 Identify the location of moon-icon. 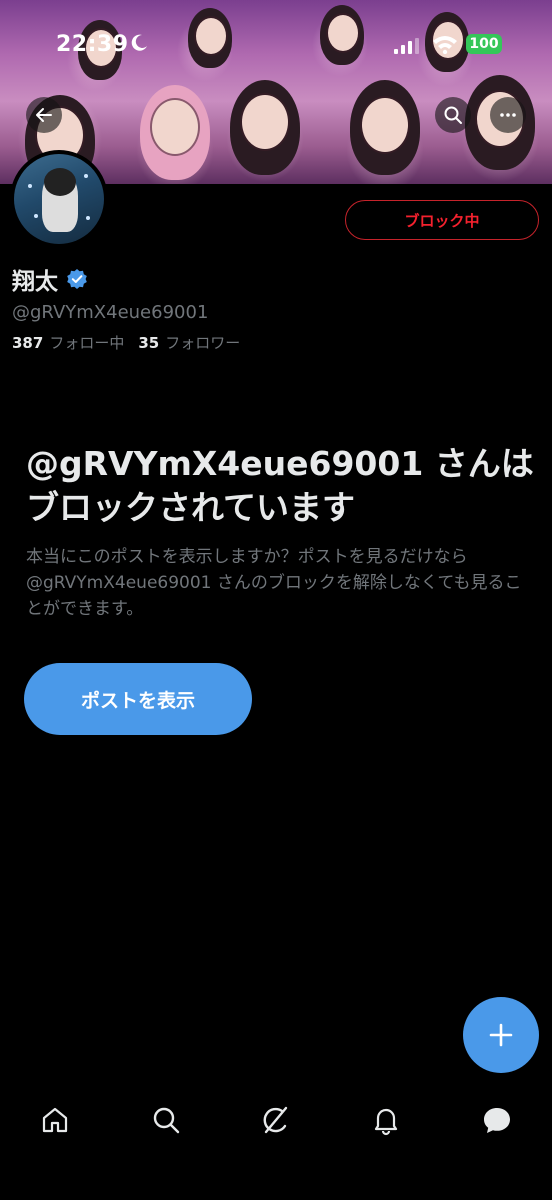
(139, 42).